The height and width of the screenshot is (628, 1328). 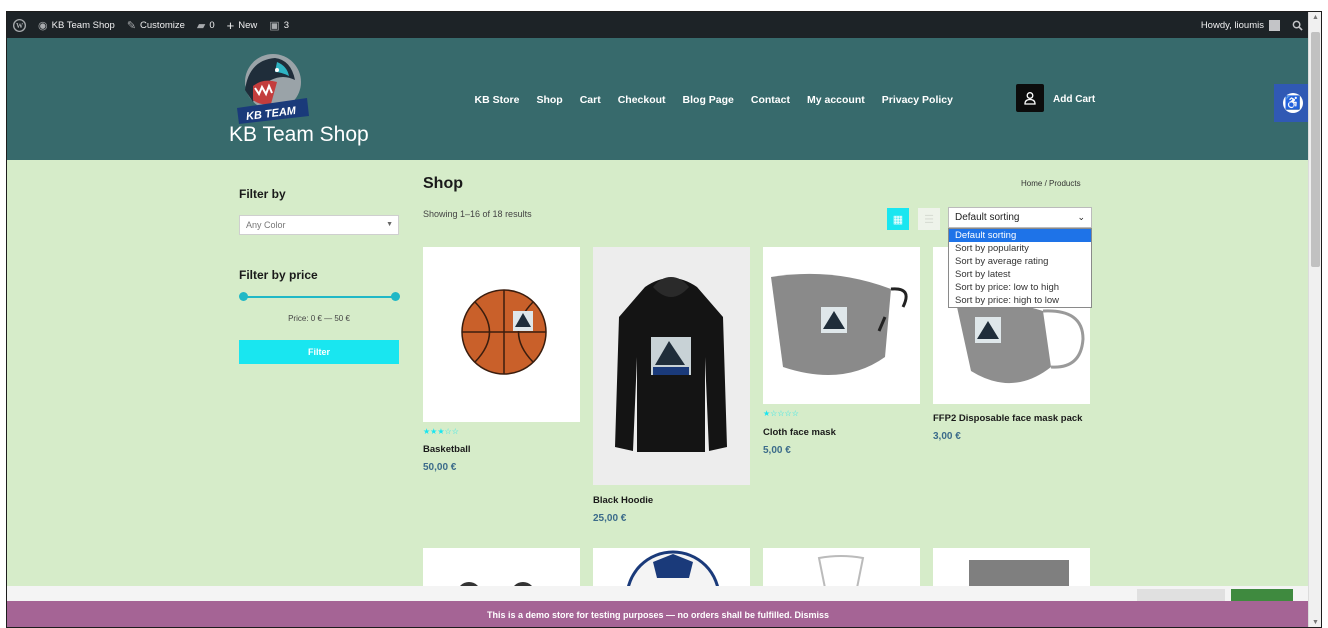 I want to click on yoast-icon: ▣, so click(x=274, y=25).